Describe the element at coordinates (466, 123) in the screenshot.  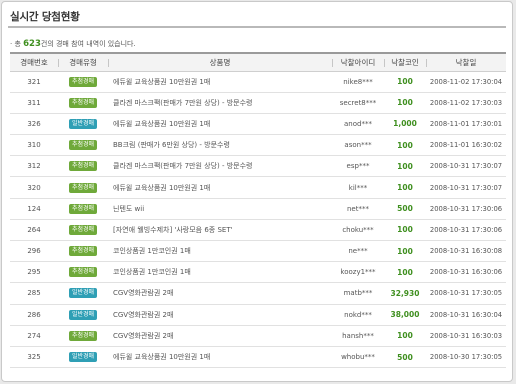
I see `win-date: 2008-11-01 17:30:01` at that location.